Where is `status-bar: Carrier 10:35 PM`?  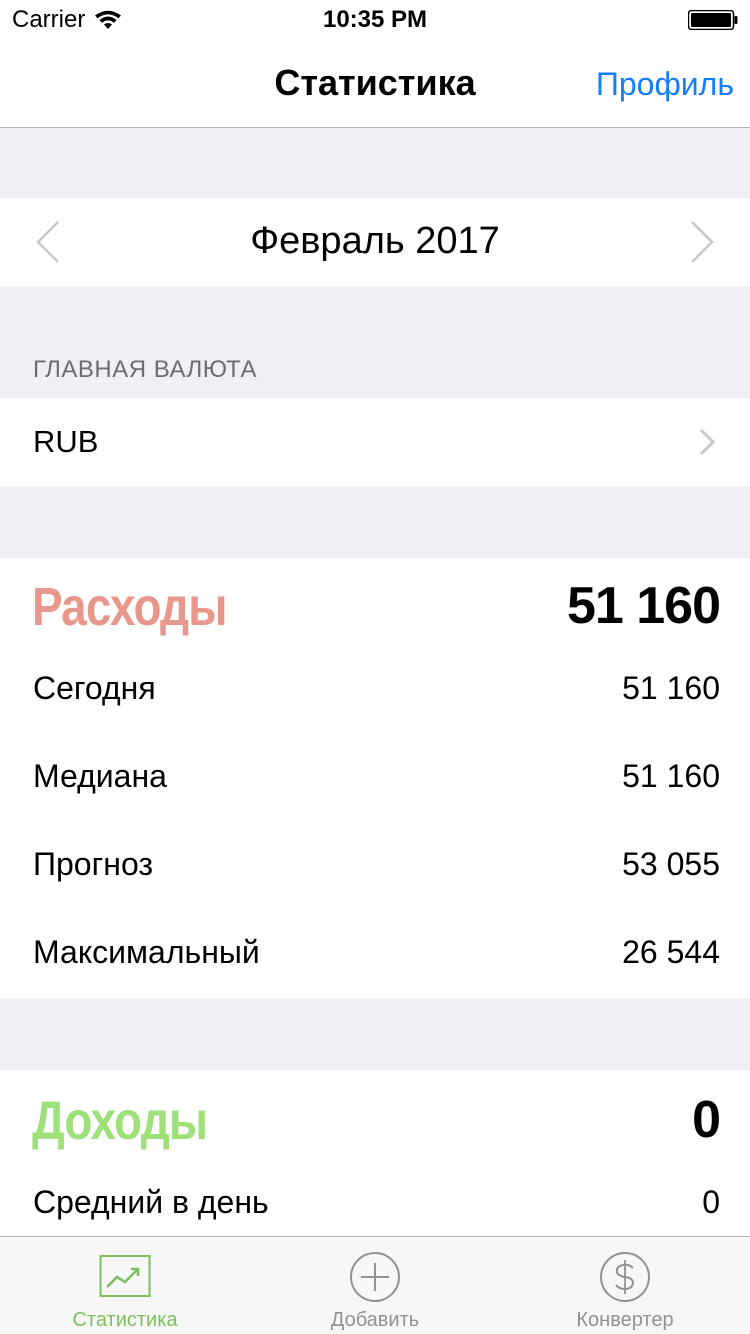
status-bar: Carrier 10:35 PM is located at coordinates (375, 20).